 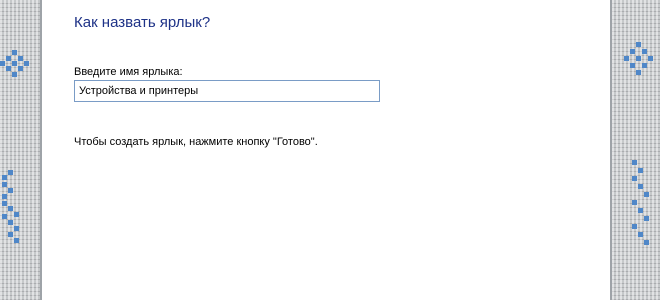 I want to click on knit-background-left, so click(x=20, y=150).